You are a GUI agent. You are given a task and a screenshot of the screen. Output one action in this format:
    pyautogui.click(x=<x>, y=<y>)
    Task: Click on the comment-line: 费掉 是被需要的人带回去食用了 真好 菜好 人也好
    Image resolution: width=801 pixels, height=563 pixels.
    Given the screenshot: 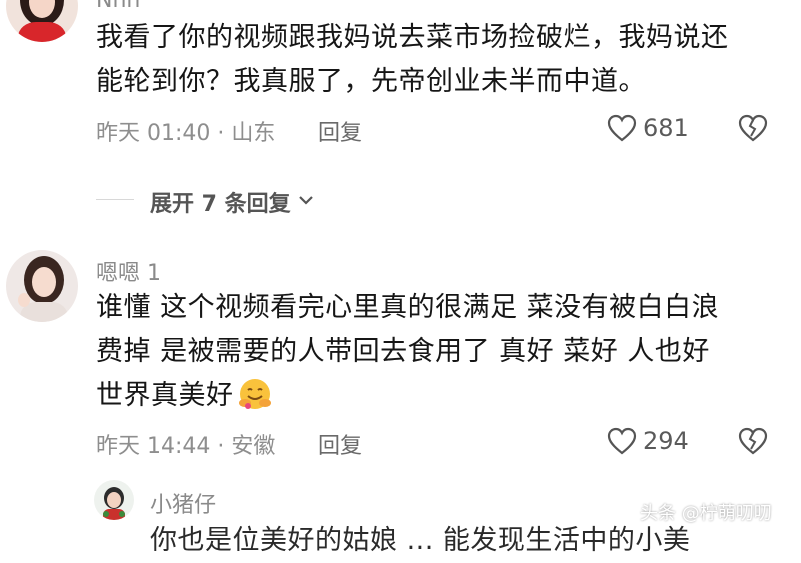 What is the action you would take?
    pyautogui.click(x=403, y=351)
    